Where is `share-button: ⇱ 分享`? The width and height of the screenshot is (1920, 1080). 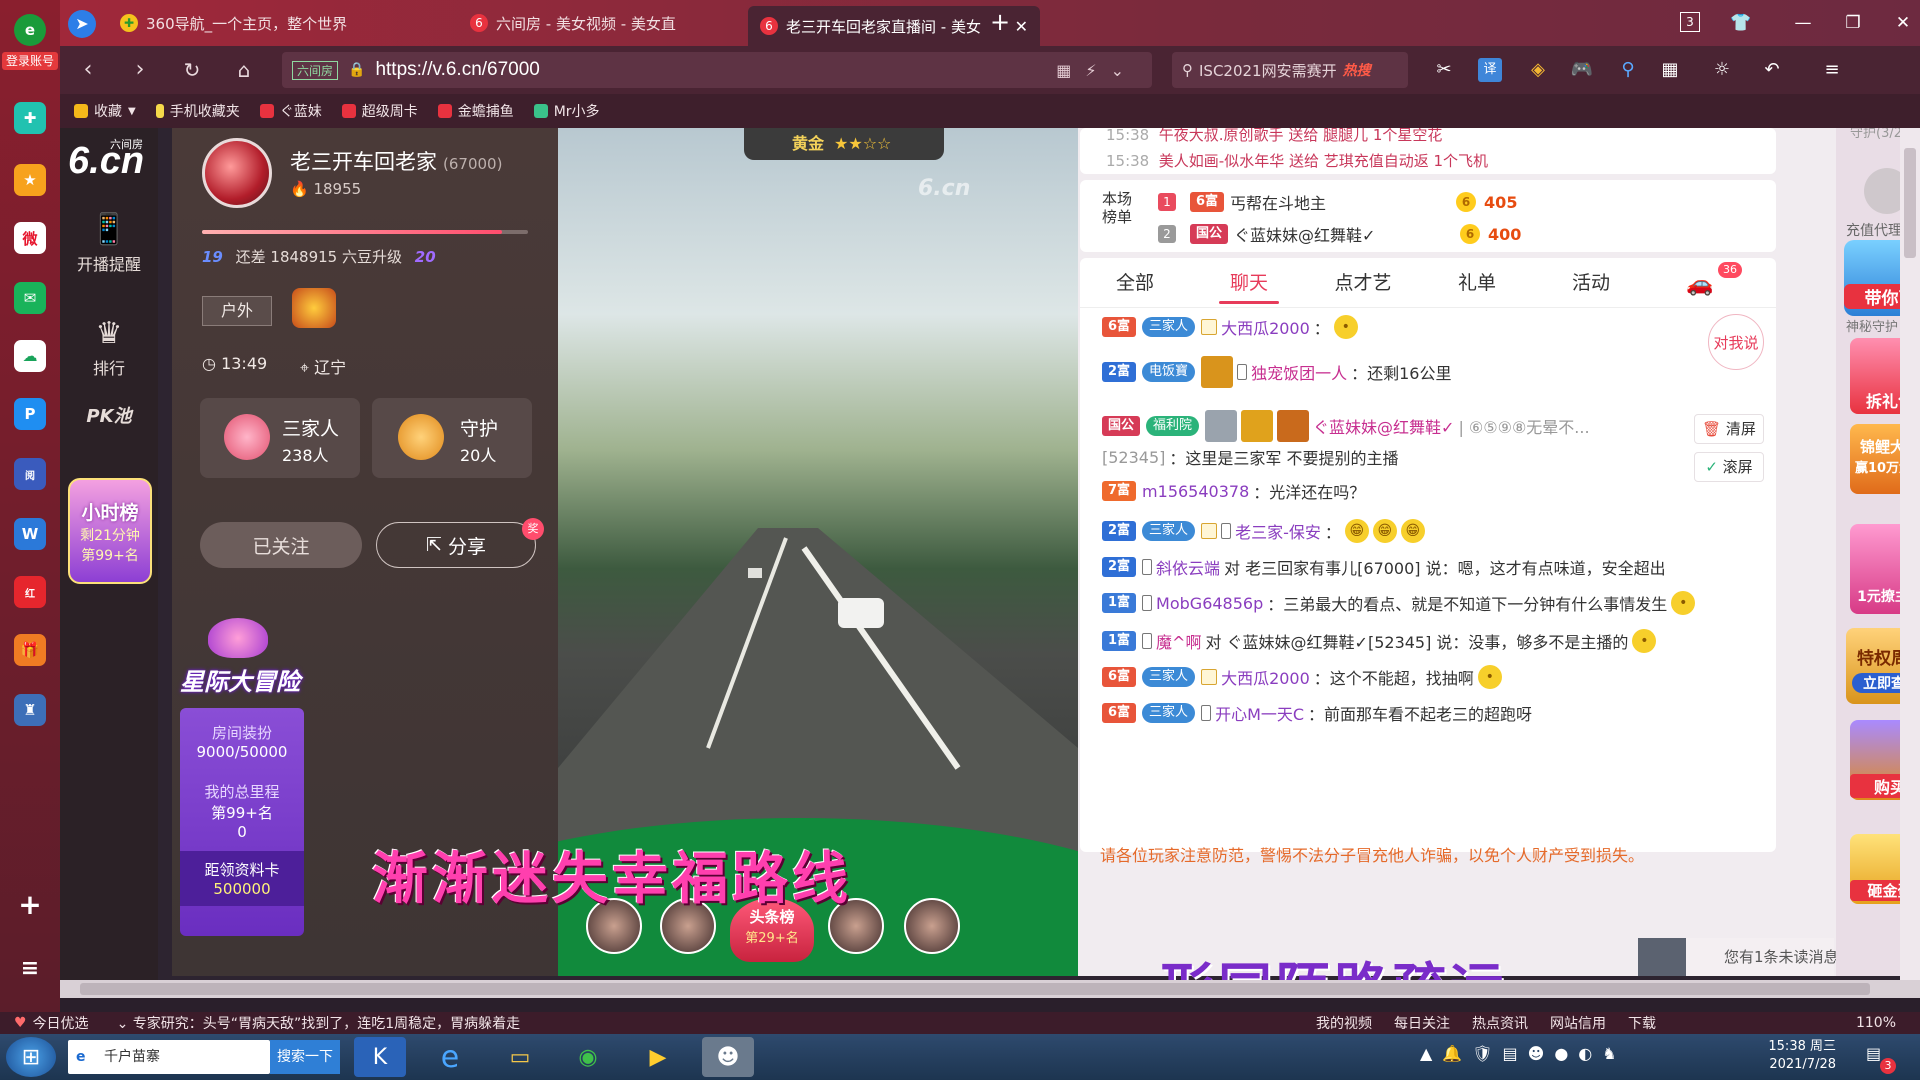
share-button: ⇱ 分享 is located at coordinates (456, 545).